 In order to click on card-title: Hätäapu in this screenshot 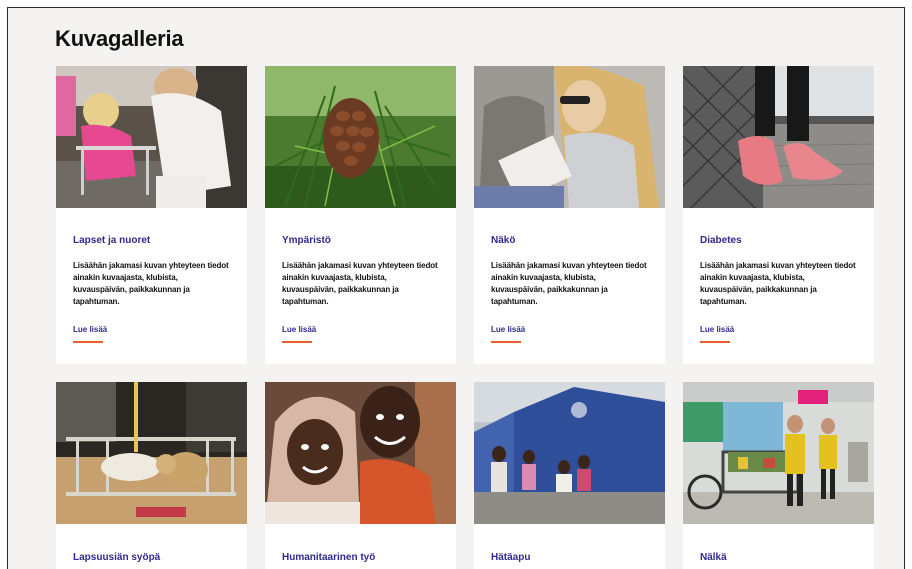, I will do `click(510, 557)`.